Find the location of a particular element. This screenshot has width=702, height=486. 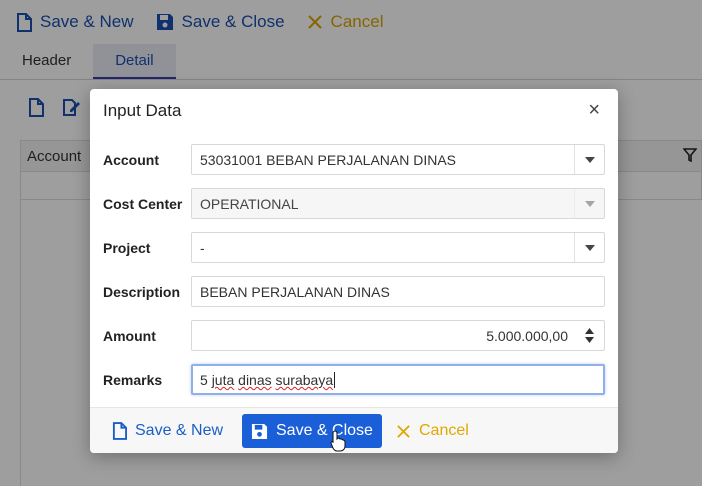

cost-center-select: OPERATIONAL is located at coordinates (398, 203).